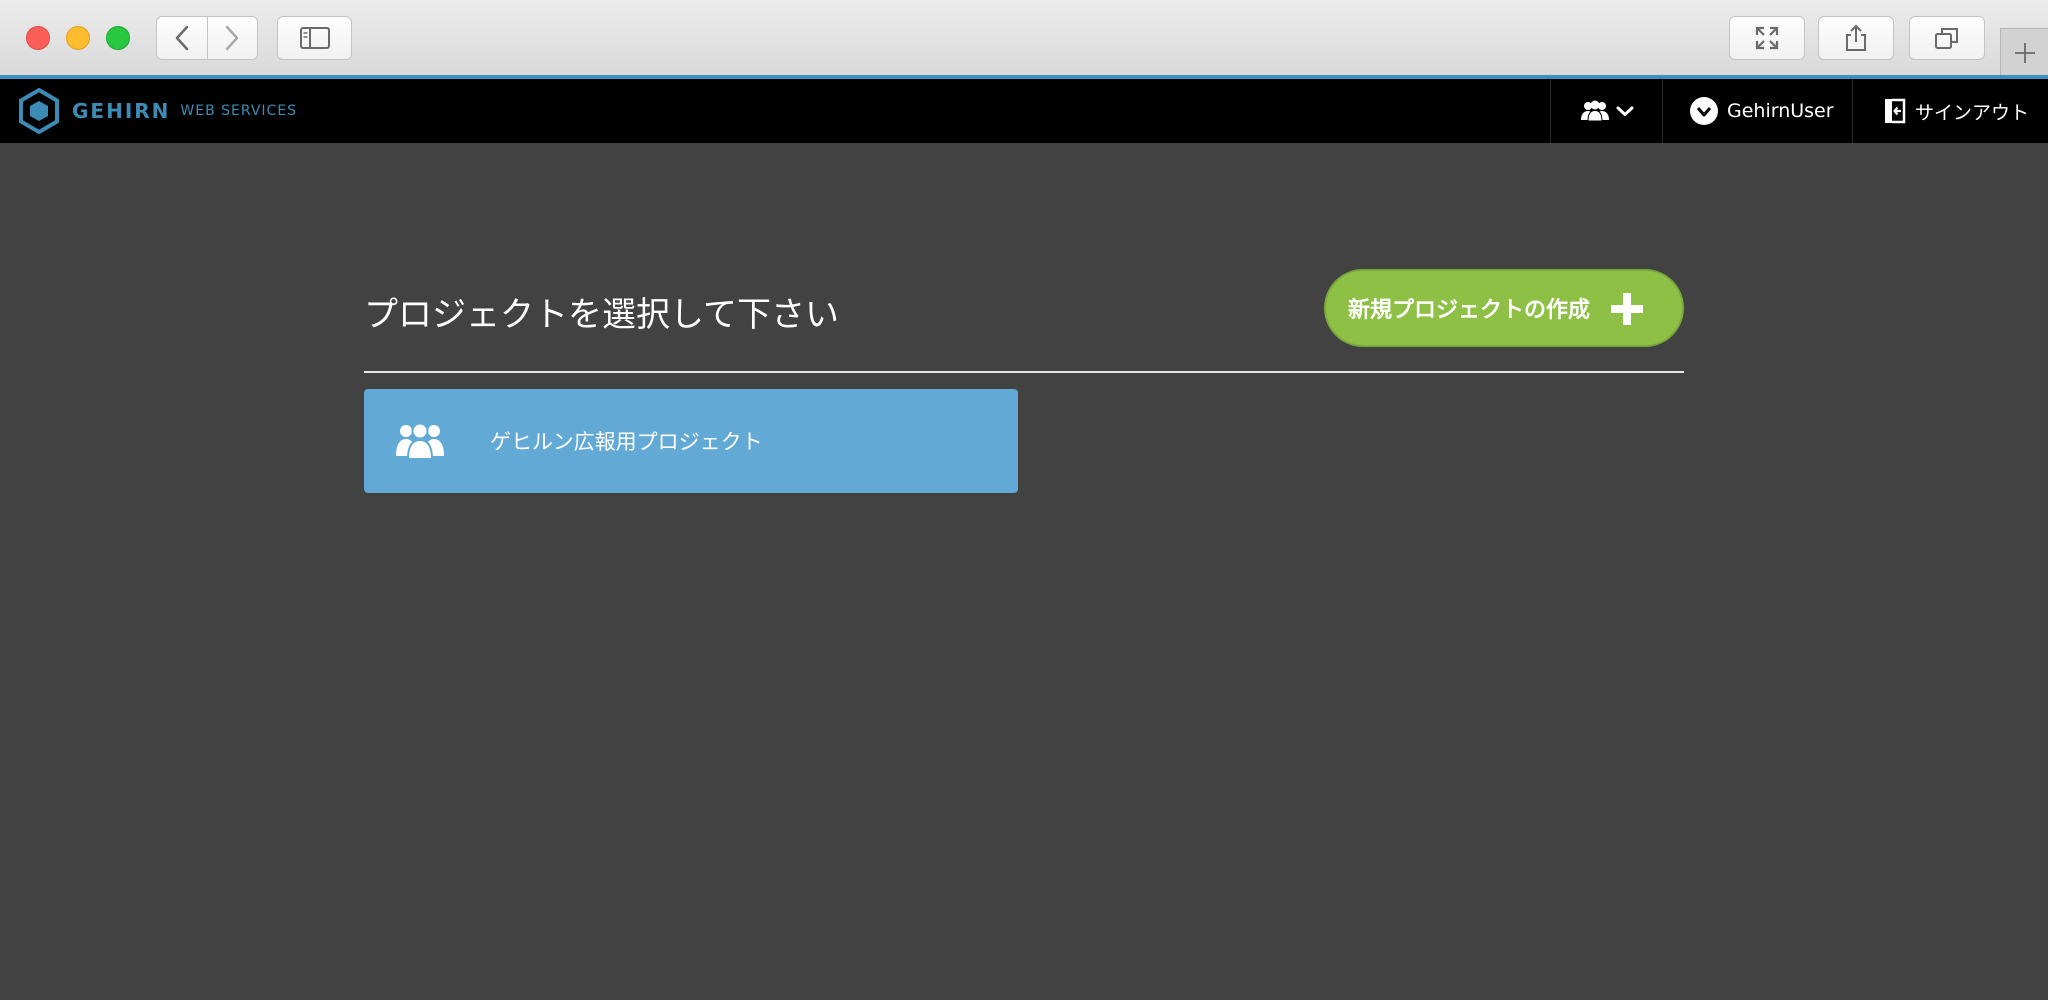 The height and width of the screenshot is (1000, 2048). I want to click on history-nav, so click(207, 38).